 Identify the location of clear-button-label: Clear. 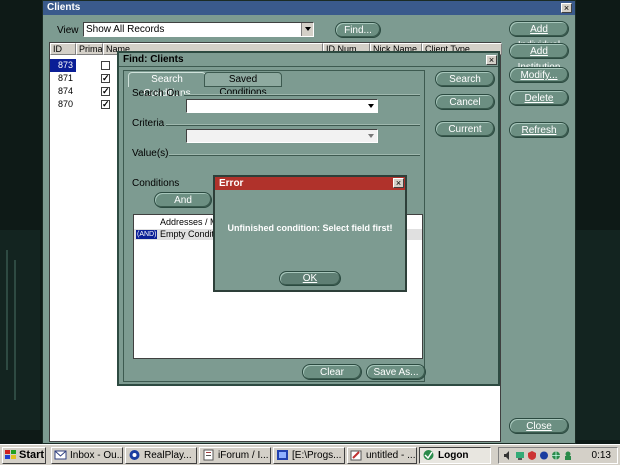
(332, 372).